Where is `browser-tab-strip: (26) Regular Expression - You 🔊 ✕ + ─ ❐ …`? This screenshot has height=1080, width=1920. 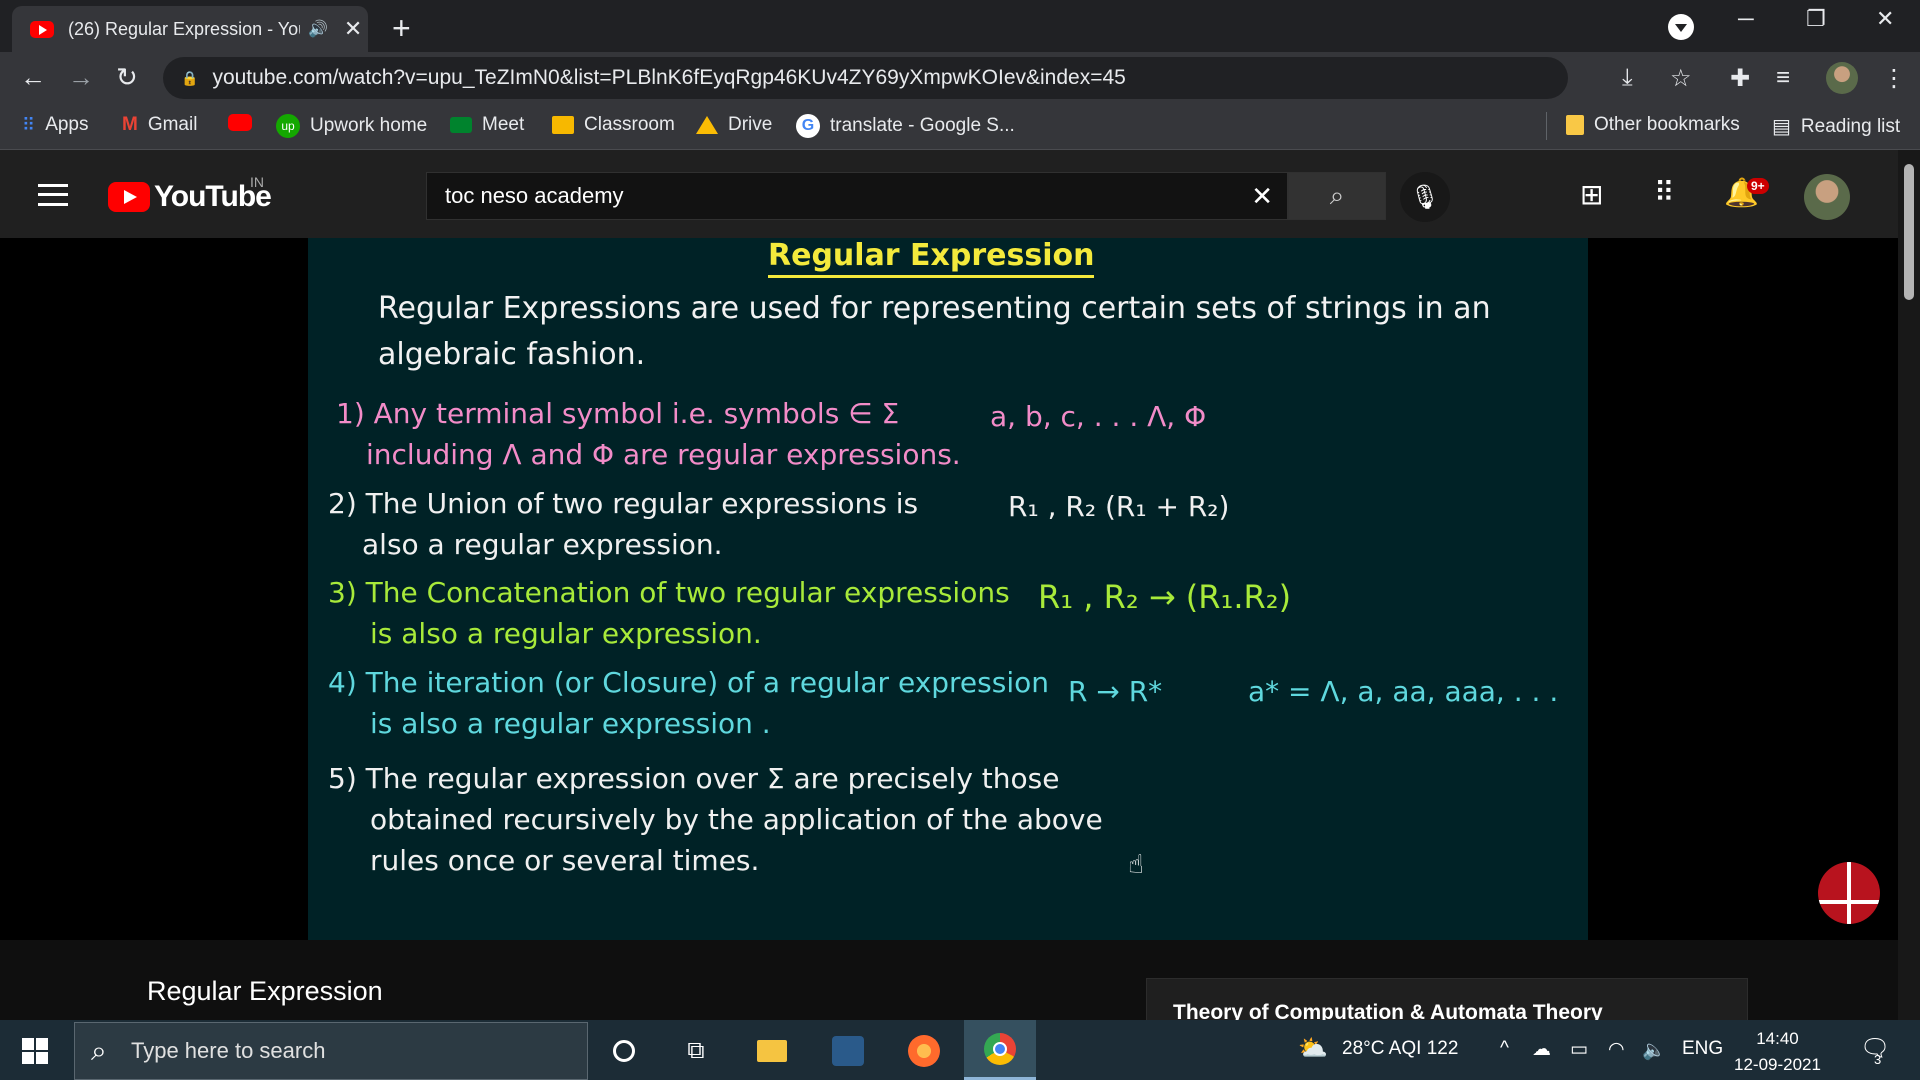
browser-tab-strip: (26) Regular Expression - You 🔊 ✕ + ─ ❐ … is located at coordinates (960, 26).